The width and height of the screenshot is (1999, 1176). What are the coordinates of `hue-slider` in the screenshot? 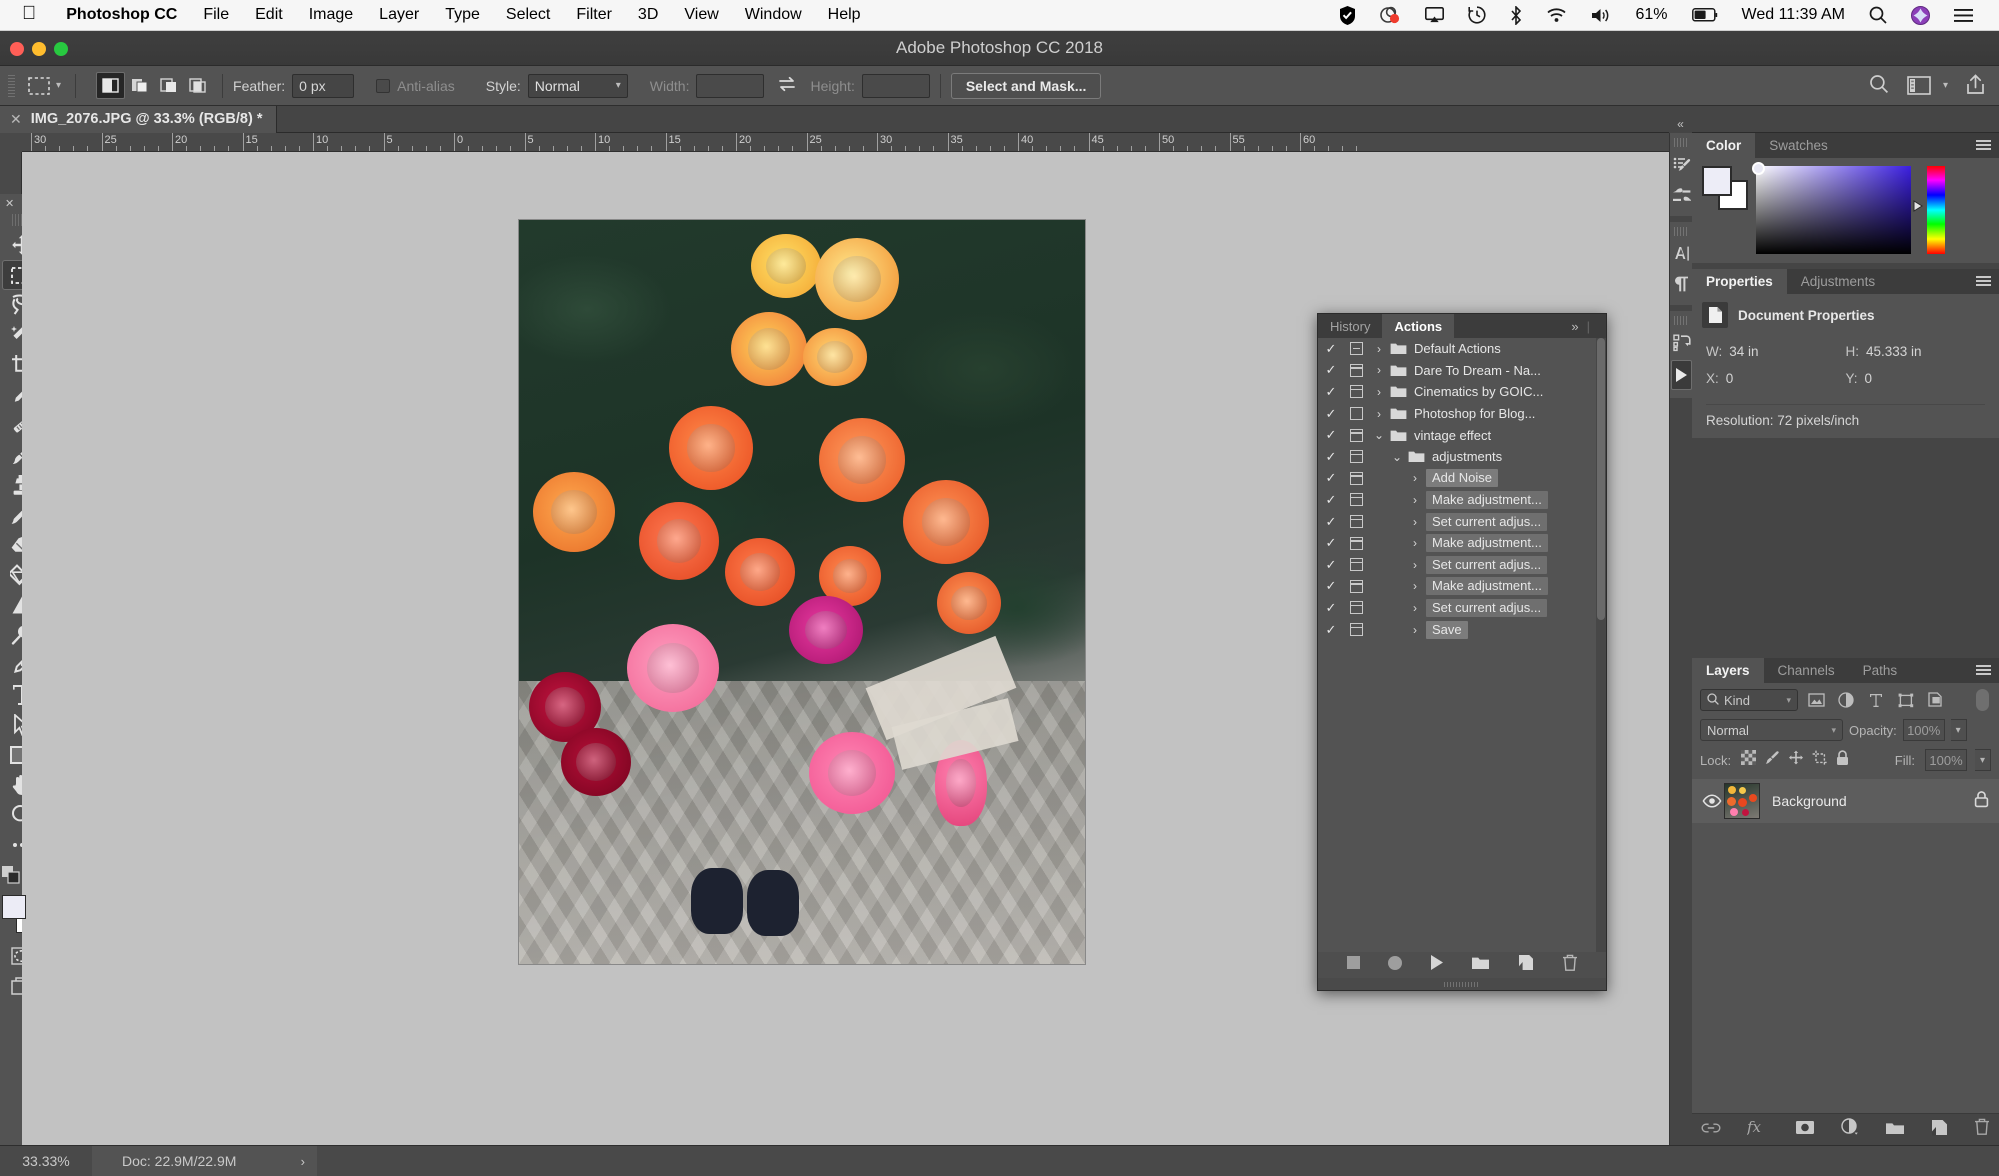 It's located at (1936, 210).